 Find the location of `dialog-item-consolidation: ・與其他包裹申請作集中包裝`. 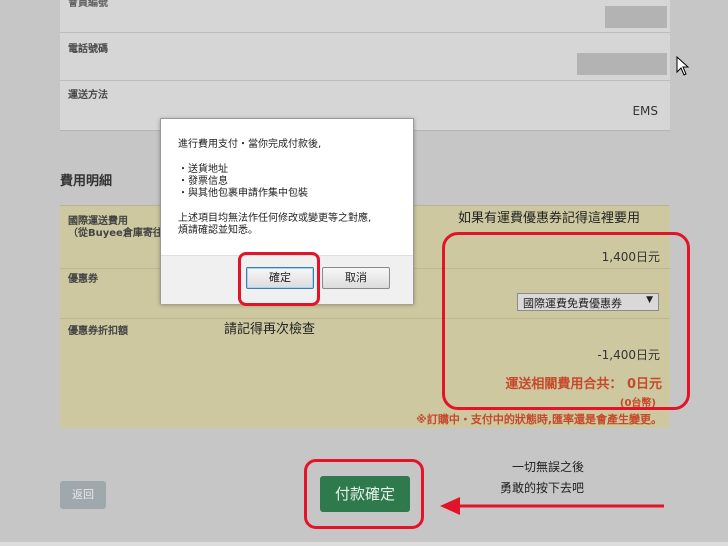

dialog-item-consolidation: ・與其他包裹申請作集中包裝 is located at coordinates (243, 193).